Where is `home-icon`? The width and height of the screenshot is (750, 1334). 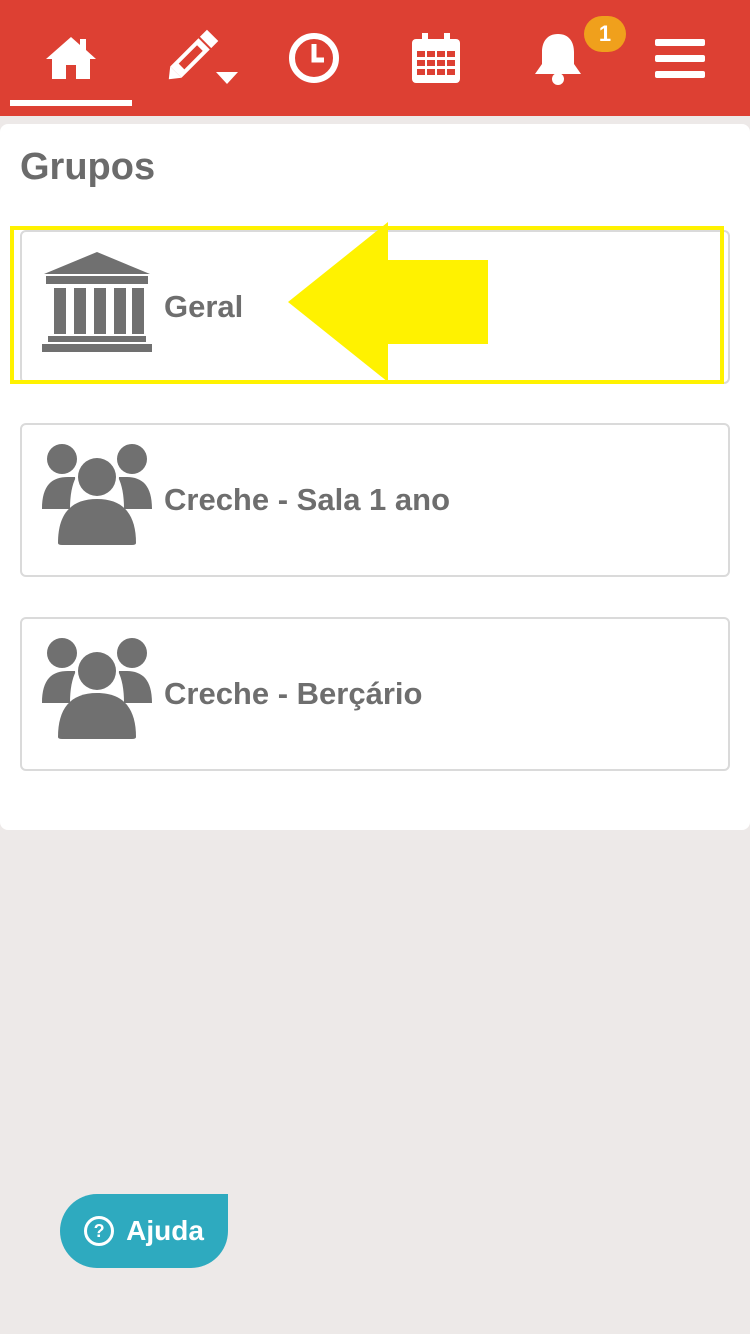
home-icon is located at coordinates (71, 58).